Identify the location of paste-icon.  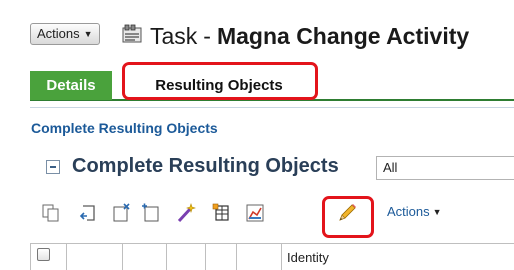
(88, 213).